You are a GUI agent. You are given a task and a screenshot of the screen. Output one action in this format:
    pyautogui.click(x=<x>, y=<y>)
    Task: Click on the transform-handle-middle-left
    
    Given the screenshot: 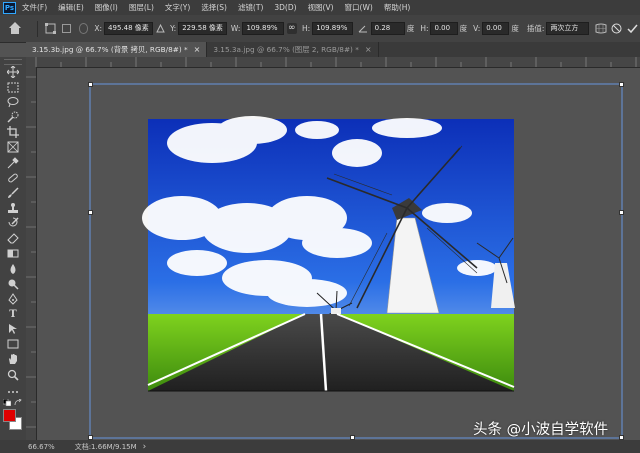 What is the action you would take?
    pyautogui.click(x=90, y=212)
    